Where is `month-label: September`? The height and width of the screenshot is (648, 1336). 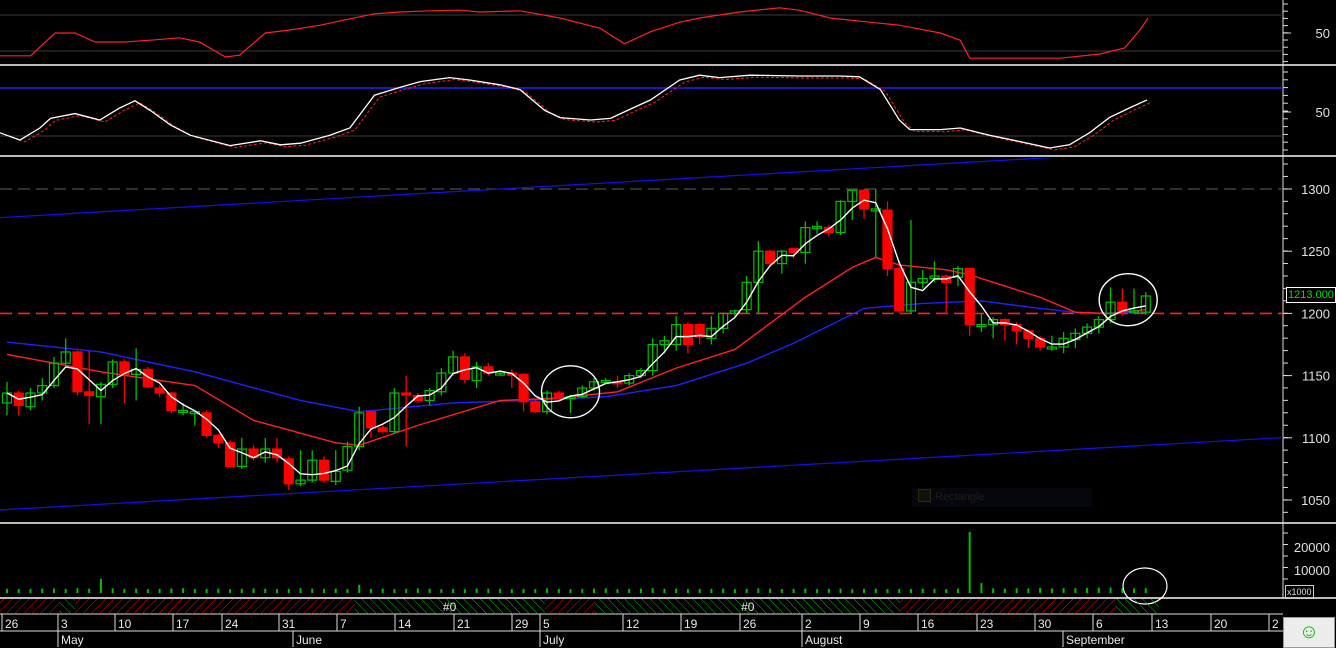
month-label: September is located at coordinates (1095, 640).